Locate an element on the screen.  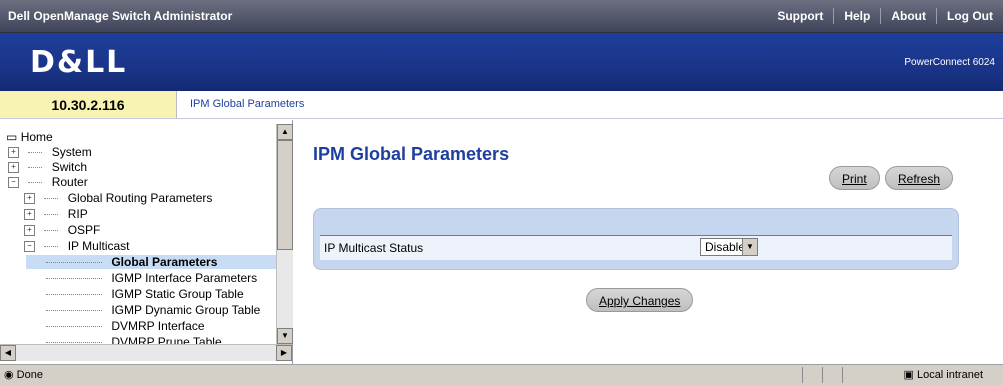
tree-item-igmp-interface-parameters: IGMP Interface Parameters is located at coordinates (141, 278).